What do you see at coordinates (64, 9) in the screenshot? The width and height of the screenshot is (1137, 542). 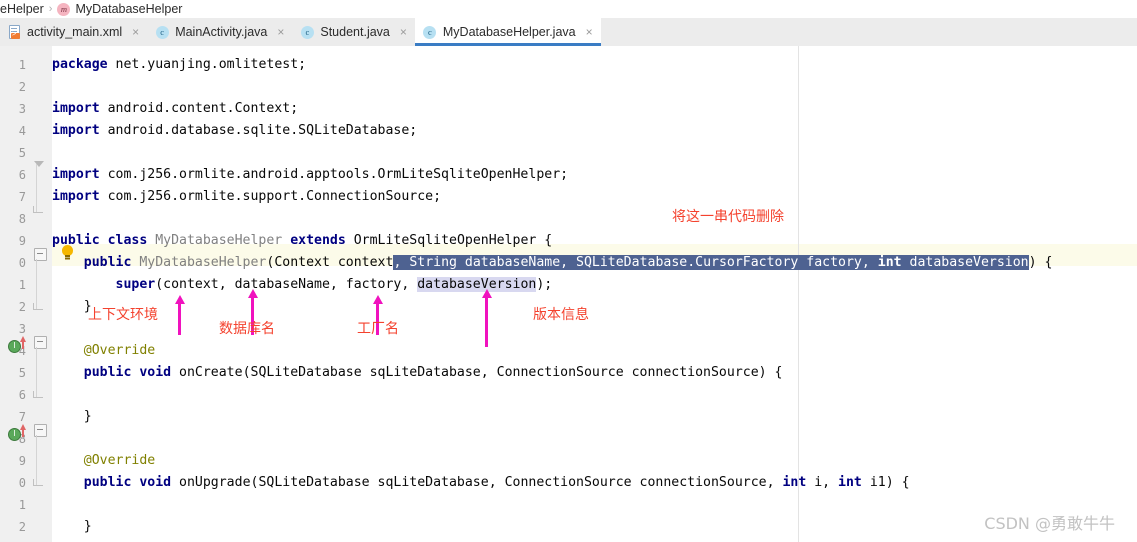 I see `method-icon: m` at bounding box center [64, 9].